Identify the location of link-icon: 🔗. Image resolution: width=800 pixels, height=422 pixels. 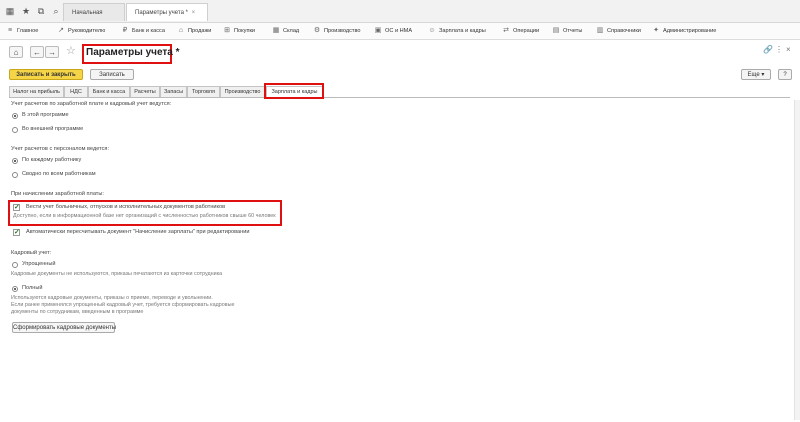
(768, 49).